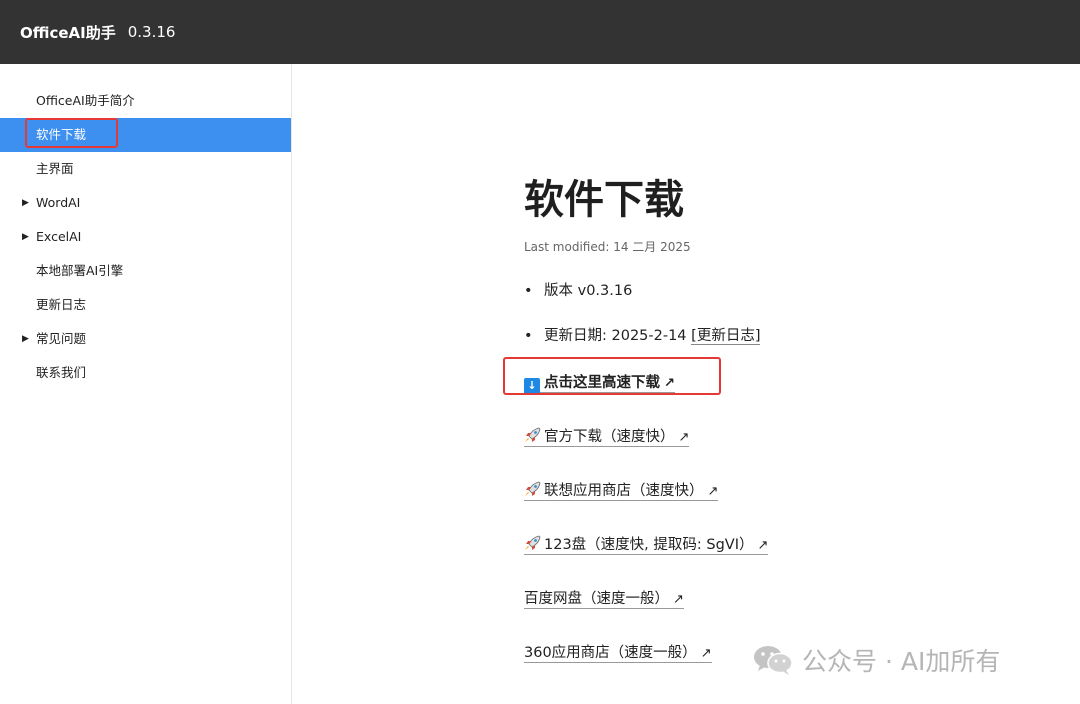 This screenshot has height=704, width=1080. I want to click on sidebar-item-changelog: 更新日志, so click(145, 305).